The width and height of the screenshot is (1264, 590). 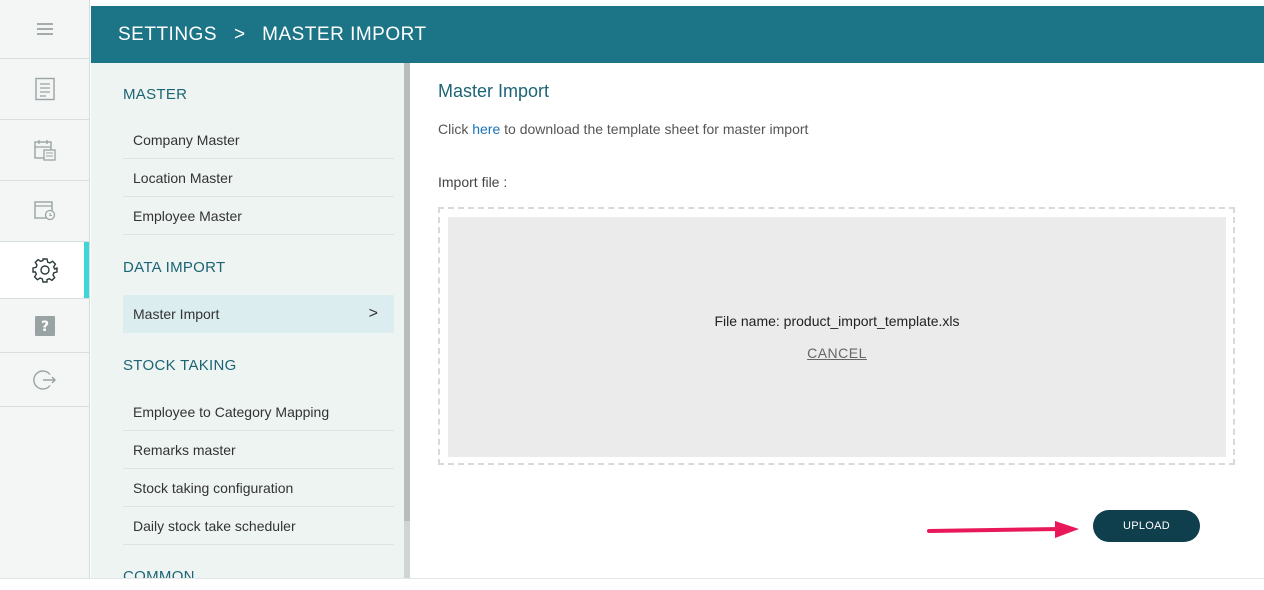 What do you see at coordinates (174, 267) in the screenshot?
I see `menu-section-data-import: DATA IMPORT` at bounding box center [174, 267].